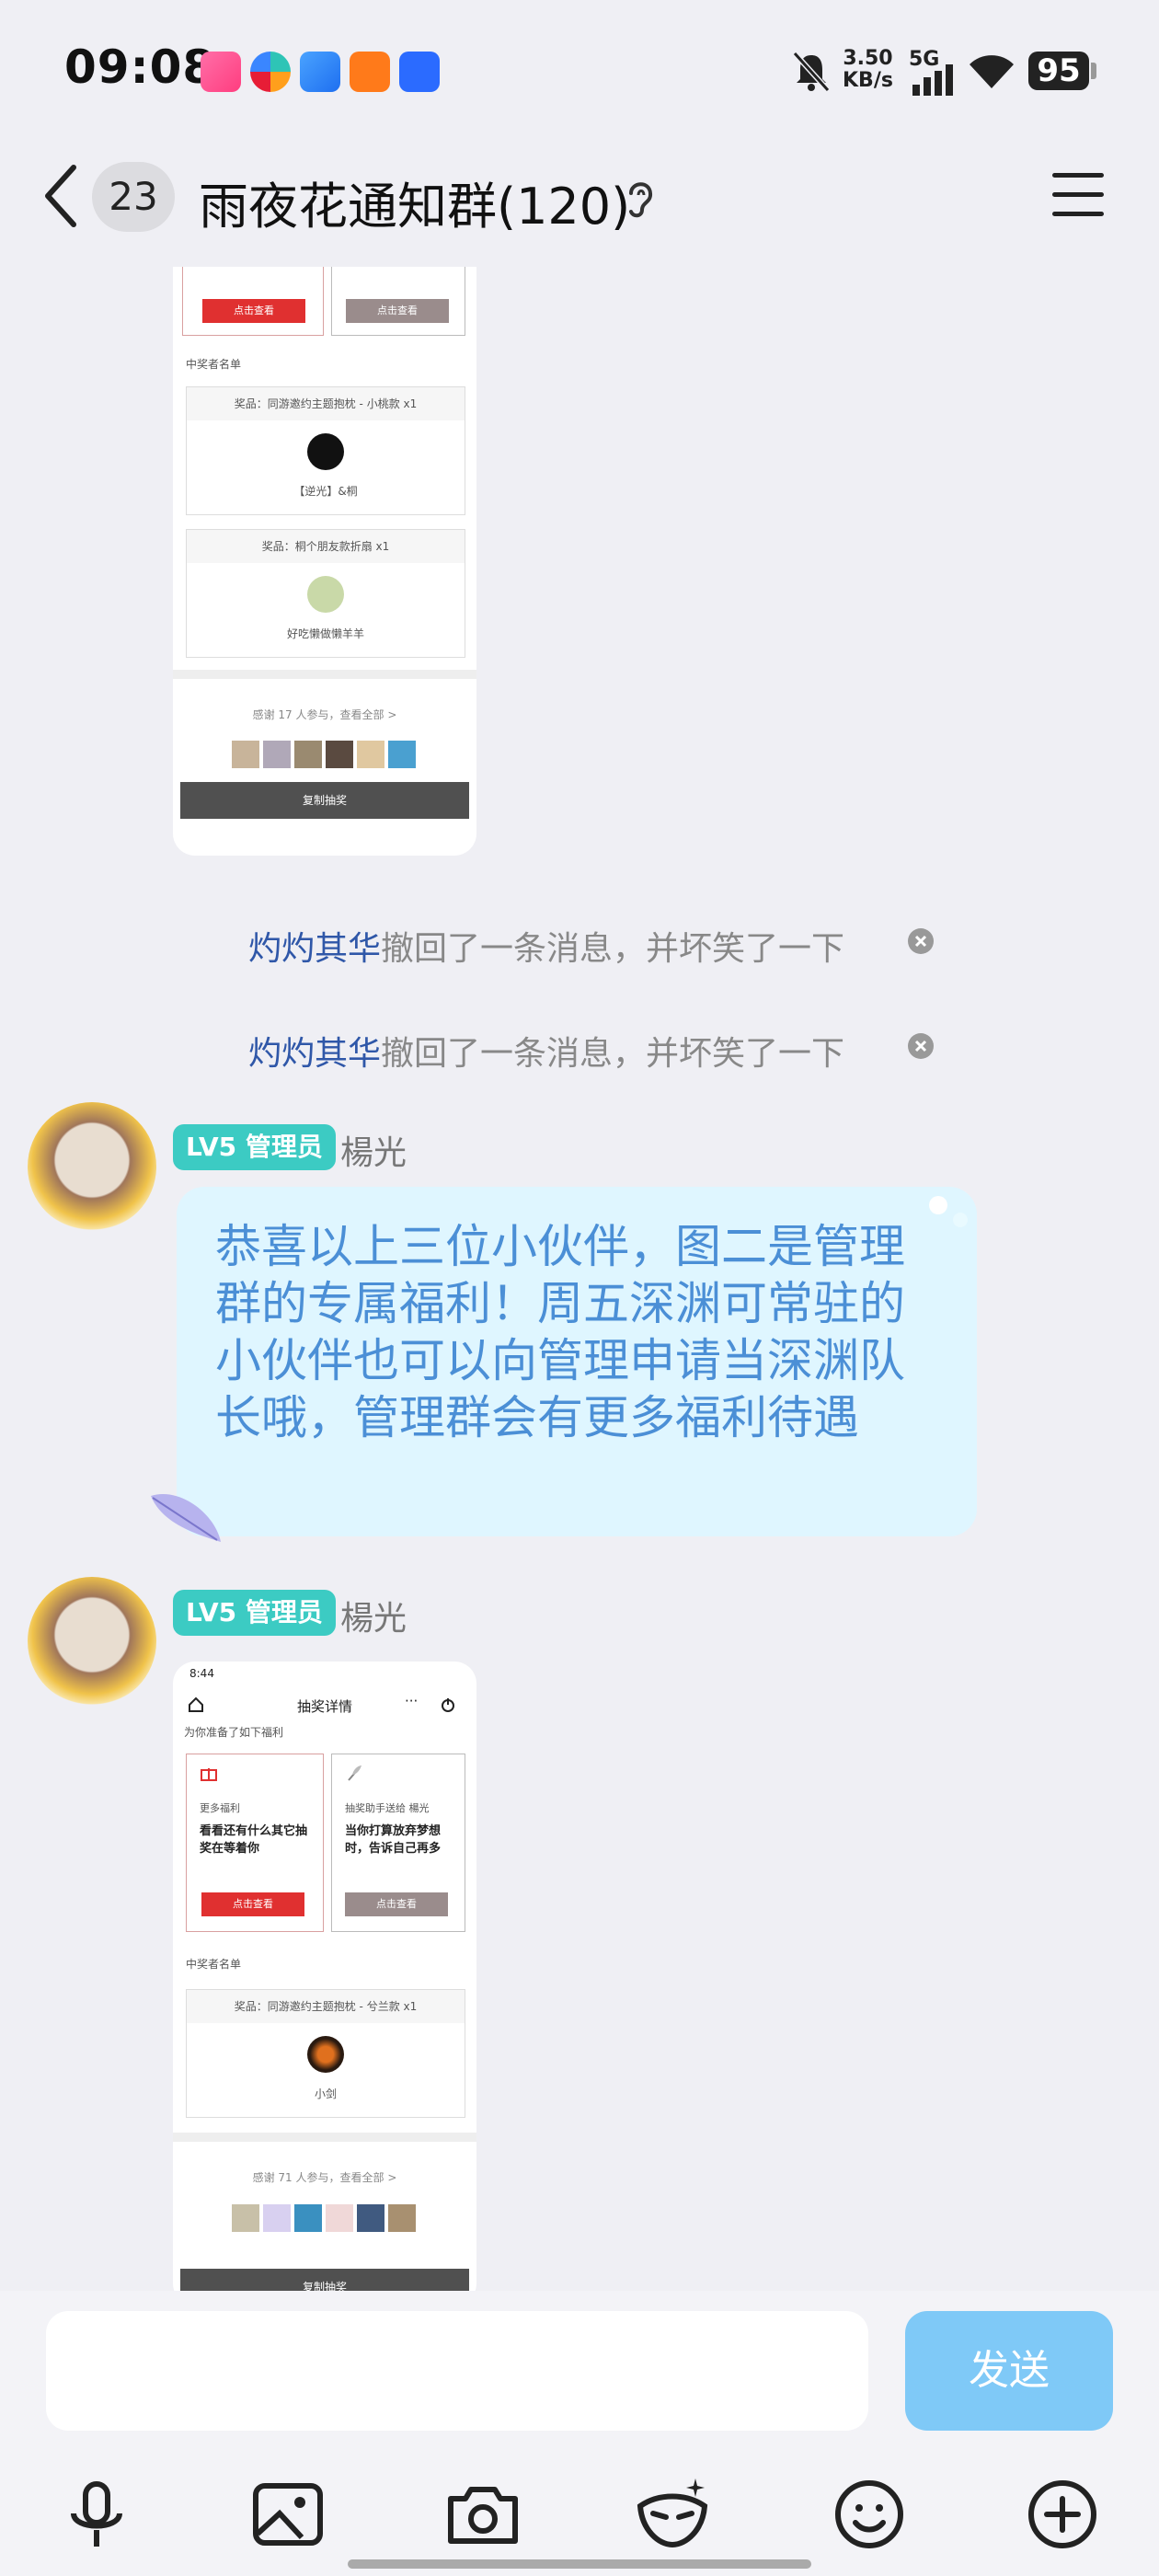 The height and width of the screenshot is (2576, 1159). I want to click on net-speed-value: 3.50, so click(868, 58).